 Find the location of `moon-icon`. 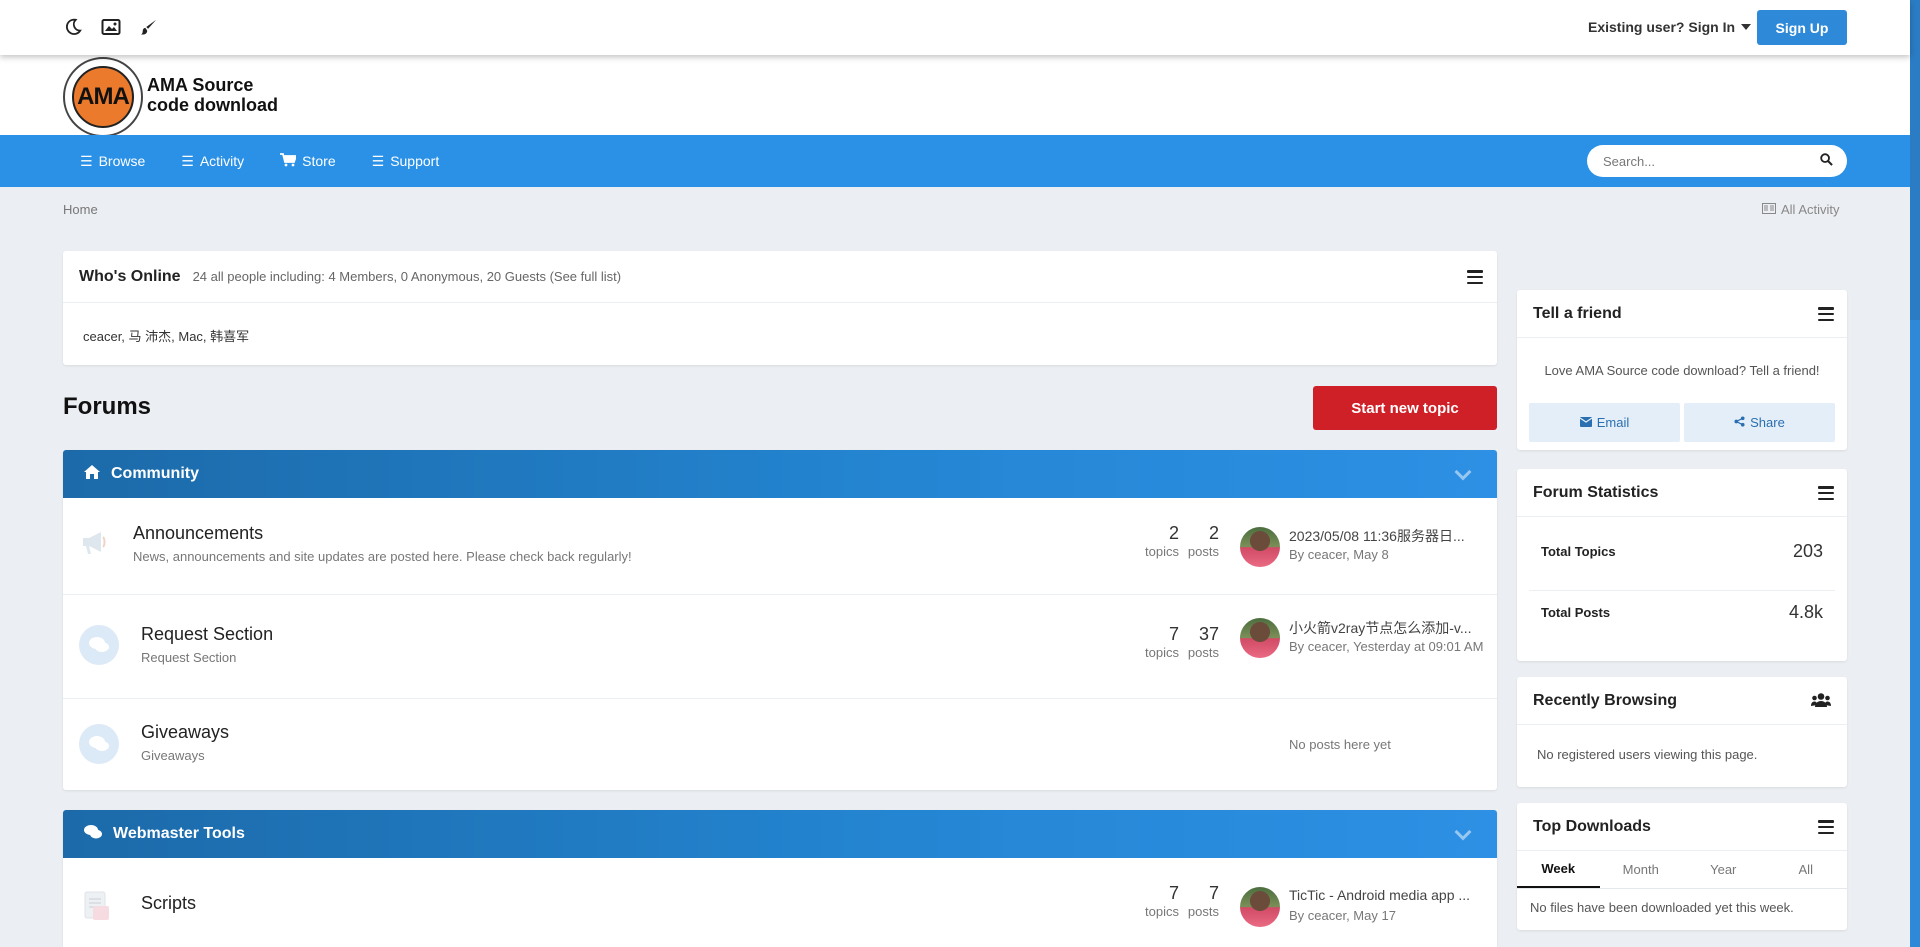

moon-icon is located at coordinates (73, 27).